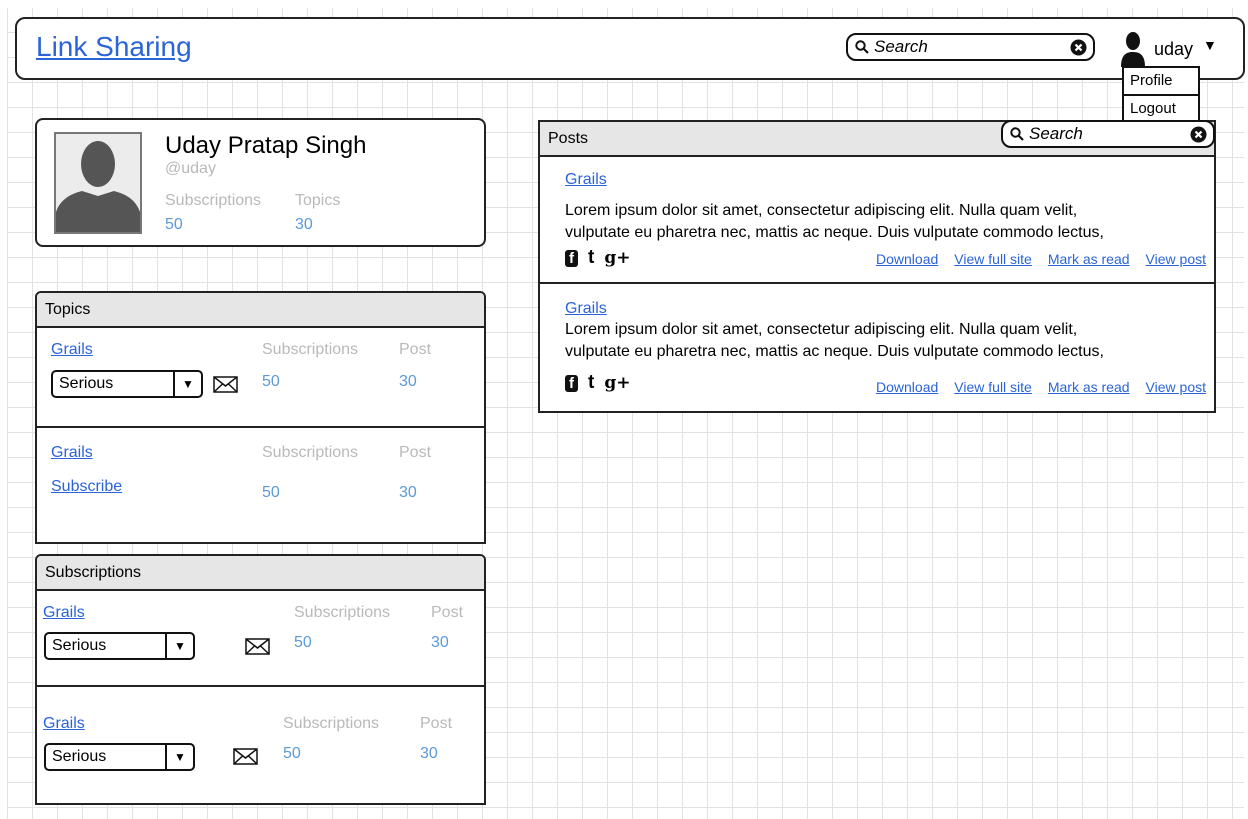 The image size is (1248, 819). Describe the element at coordinates (260, 310) in the screenshot. I see `topics-heading: Topics` at that location.